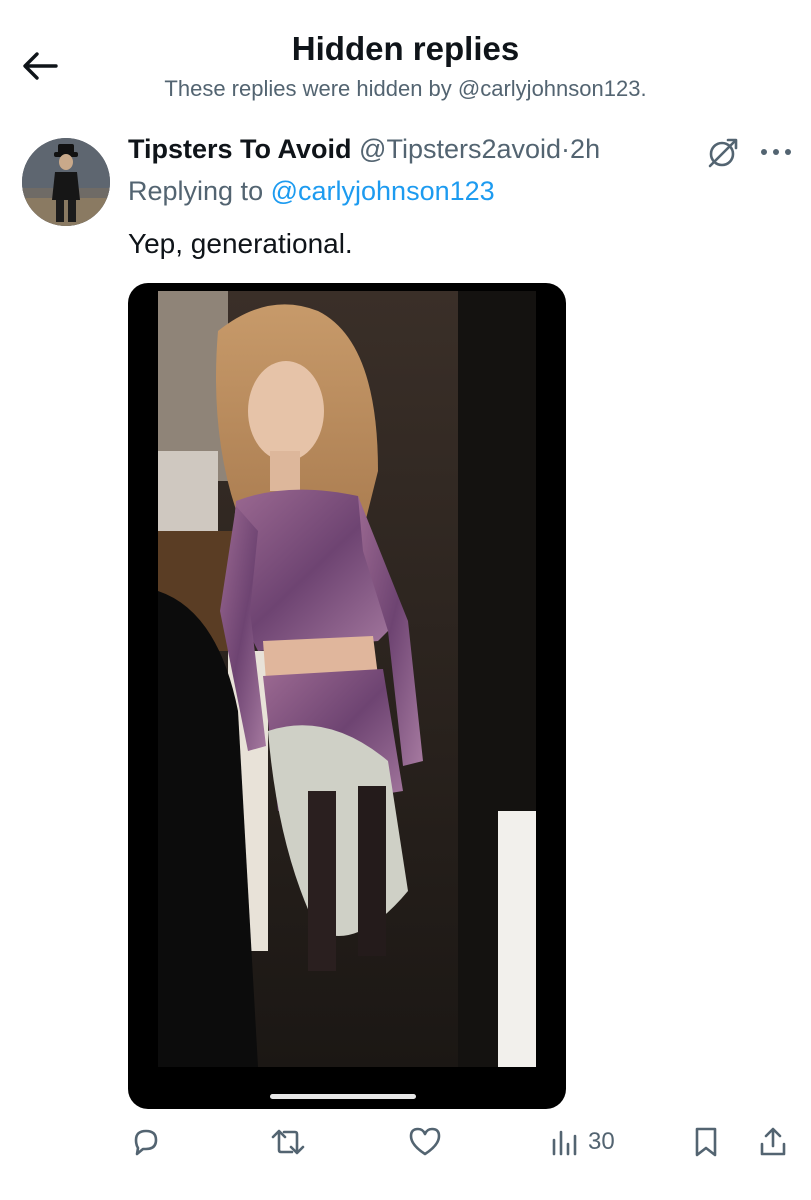 This screenshot has height=1200, width=811. What do you see at coordinates (405, 1144) in the screenshot?
I see `tweet-actions: 30` at bounding box center [405, 1144].